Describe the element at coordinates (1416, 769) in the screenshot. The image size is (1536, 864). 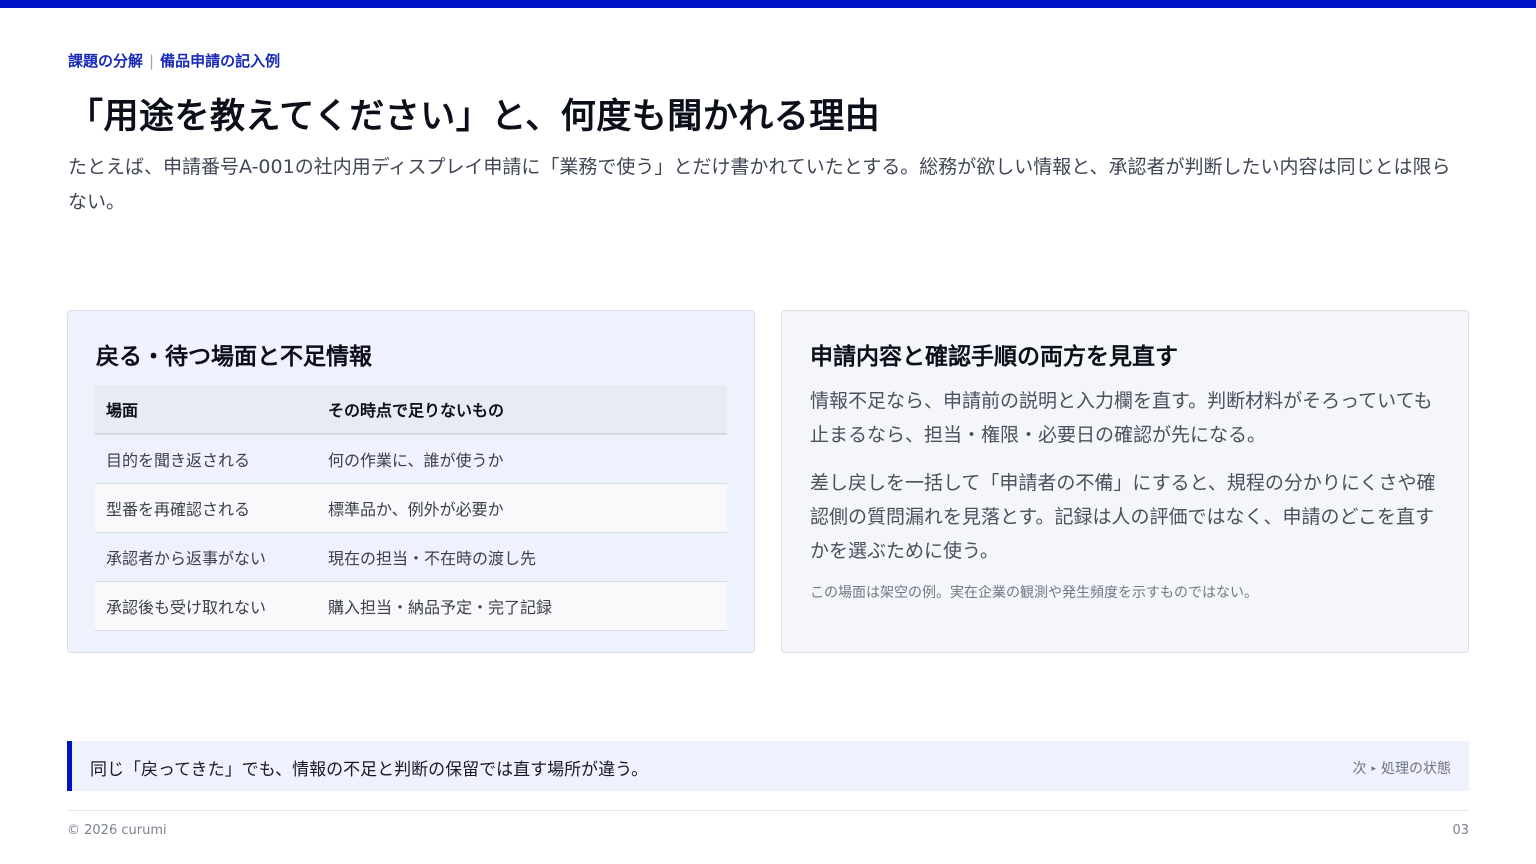
I see `next-topic: 処理の状態` at that location.